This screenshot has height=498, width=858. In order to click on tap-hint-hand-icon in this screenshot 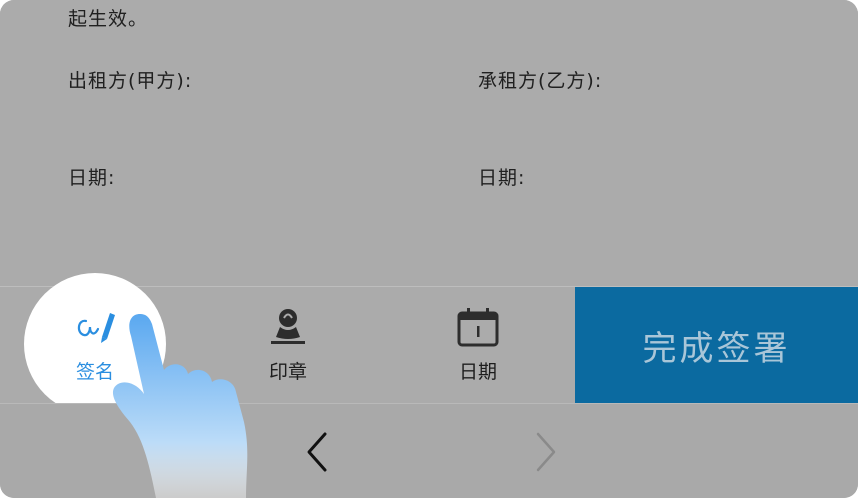, I will do `click(180, 399)`.